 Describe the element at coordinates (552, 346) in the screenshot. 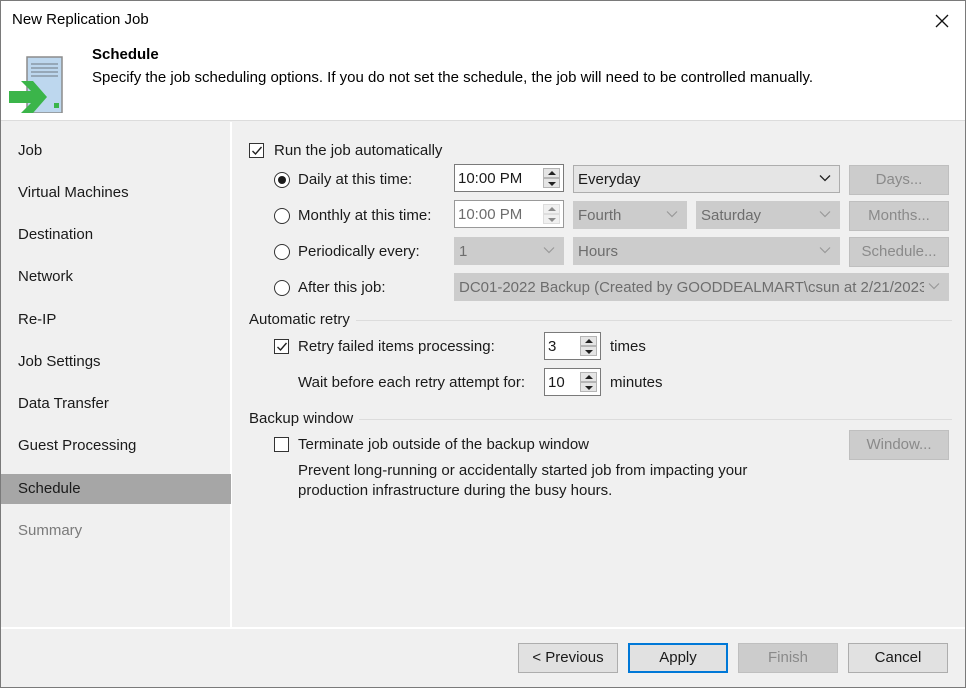

I see `retry-count-value: 3` at that location.